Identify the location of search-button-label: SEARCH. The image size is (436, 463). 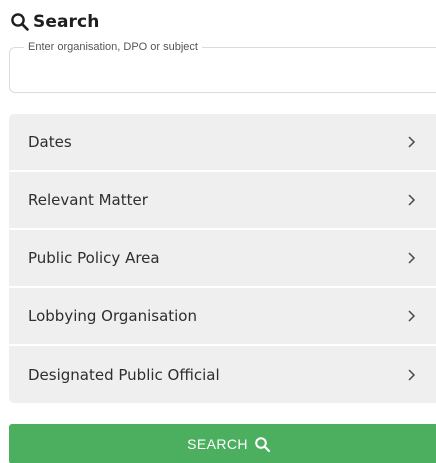
(217, 444).